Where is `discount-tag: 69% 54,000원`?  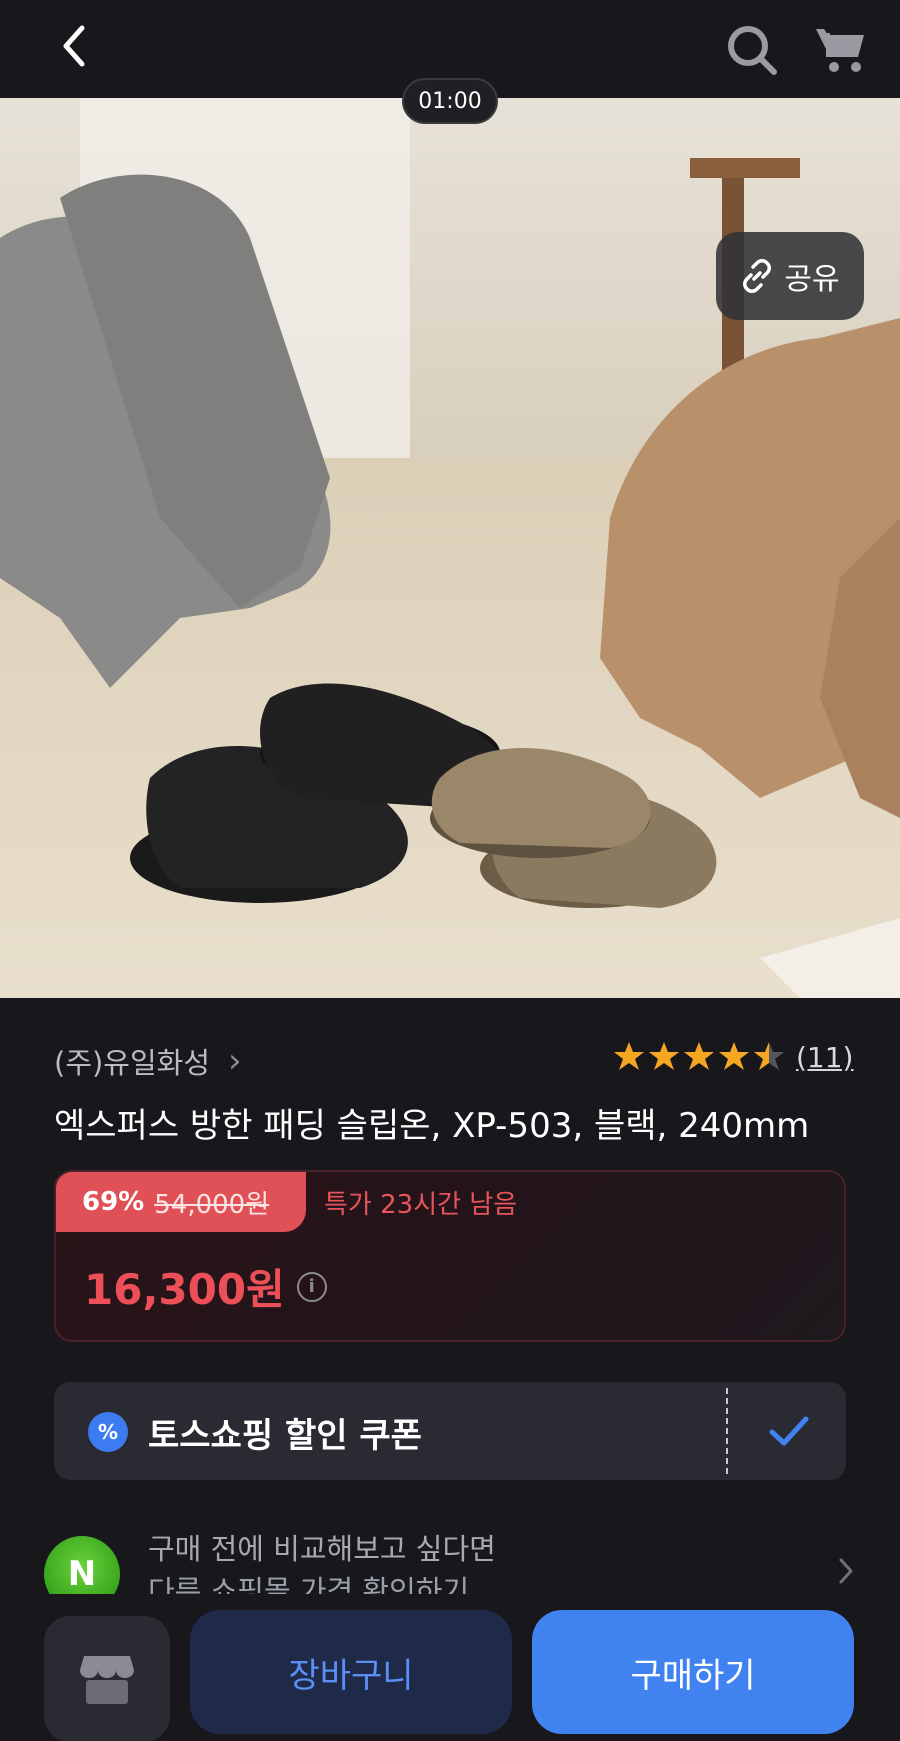 discount-tag: 69% 54,000원 is located at coordinates (181, 1202).